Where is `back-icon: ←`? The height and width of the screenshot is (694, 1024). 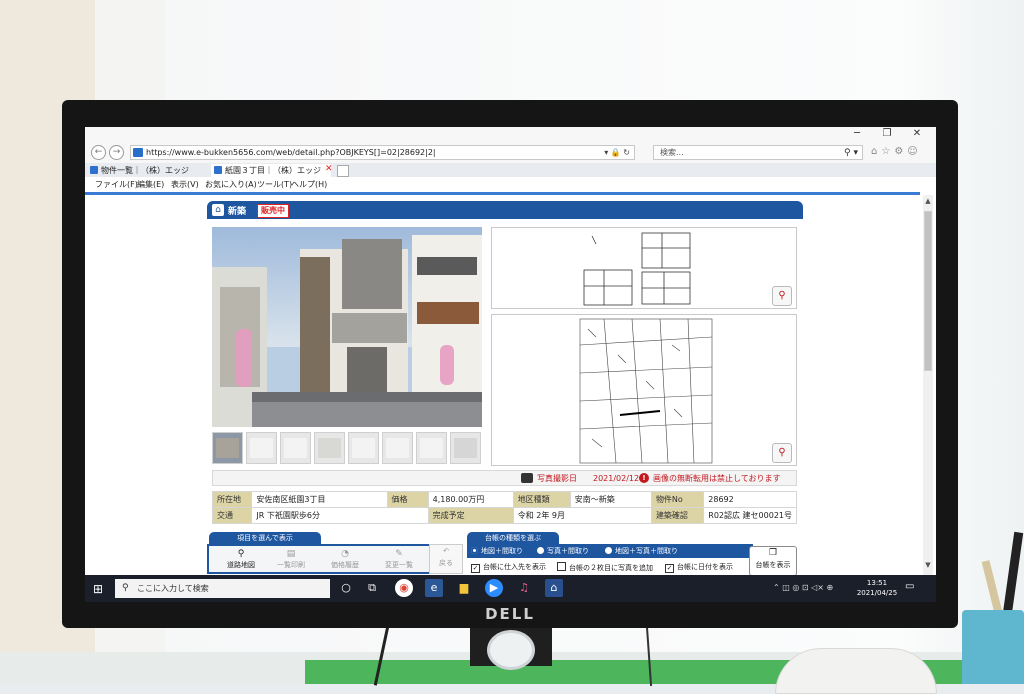
back-icon: ← is located at coordinates (98, 152).